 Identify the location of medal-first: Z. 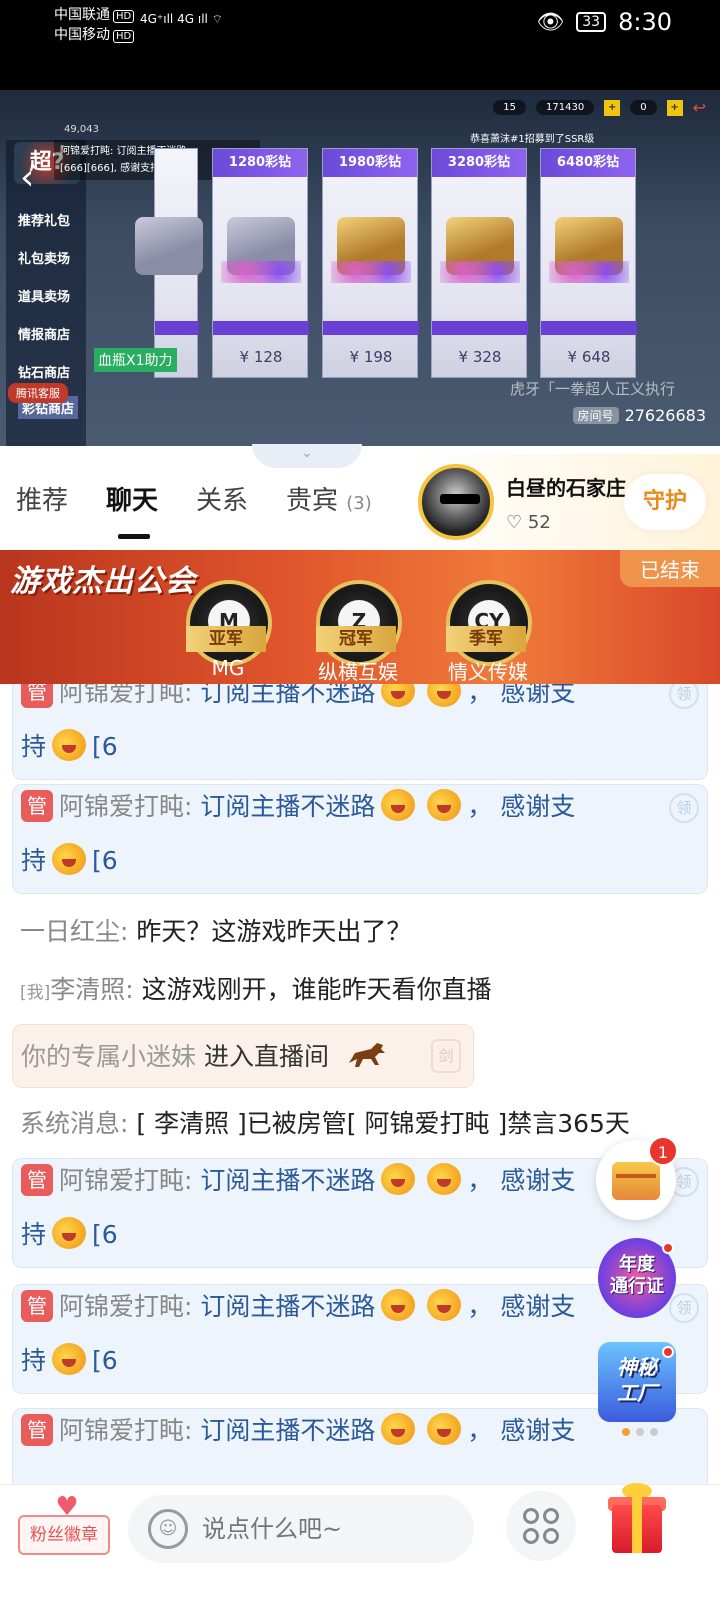
(359, 623).